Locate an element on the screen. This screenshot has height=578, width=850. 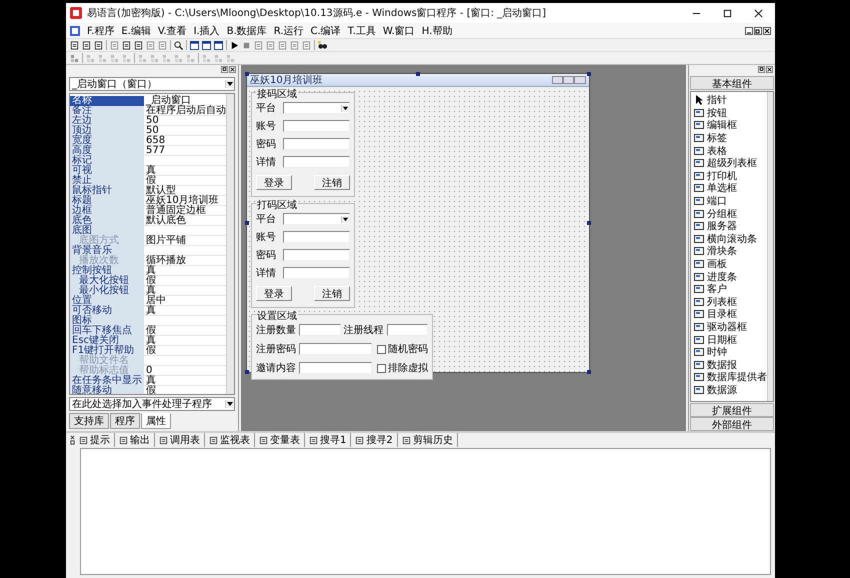
component-item: 数据报 is located at coordinates (722, 365).